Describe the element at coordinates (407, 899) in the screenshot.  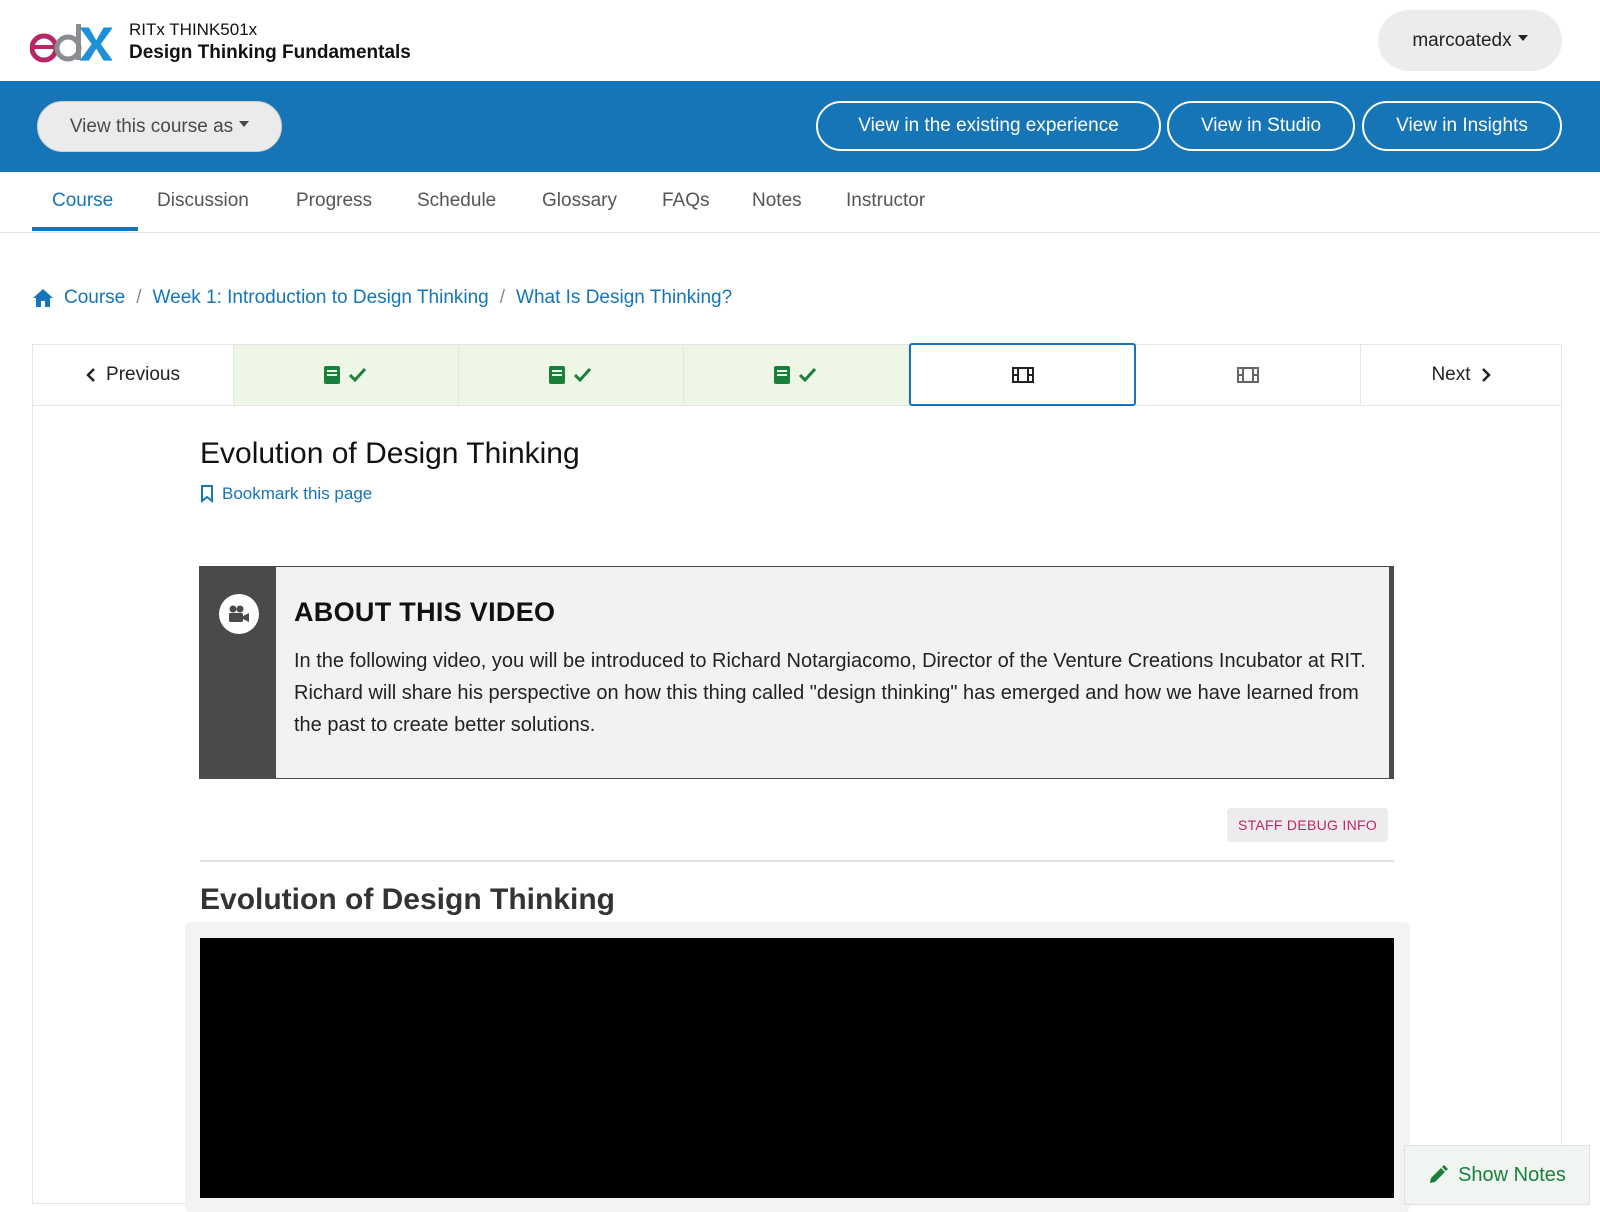
I see `video-heading: Evolution of Design Thinking` at that location.